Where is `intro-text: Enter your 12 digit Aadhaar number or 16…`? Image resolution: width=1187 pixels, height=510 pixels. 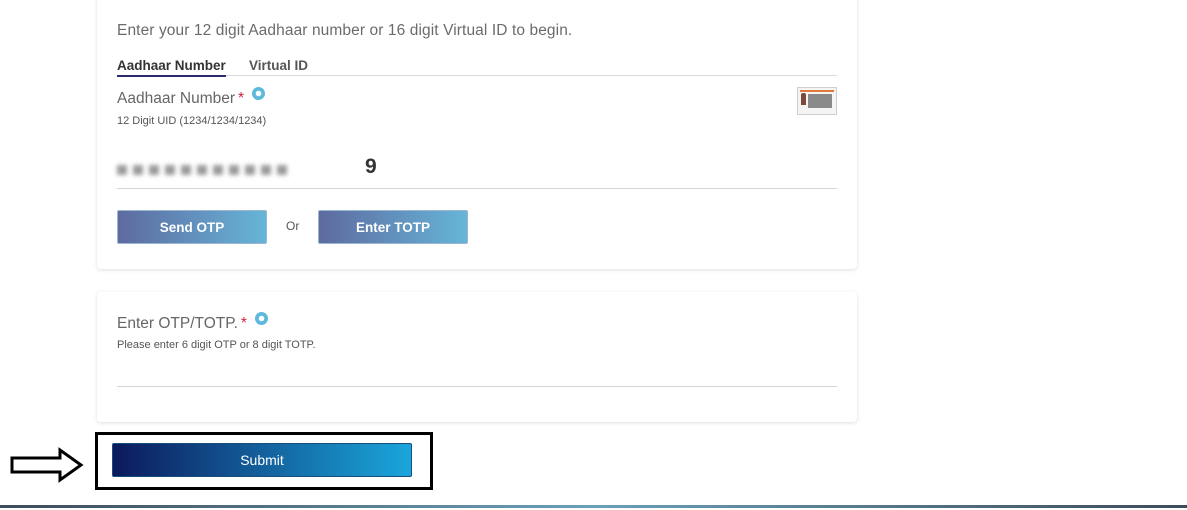 intro-text: Enter your 12 digit Aadhaar number or 16… is located at coordinates (345, 30).